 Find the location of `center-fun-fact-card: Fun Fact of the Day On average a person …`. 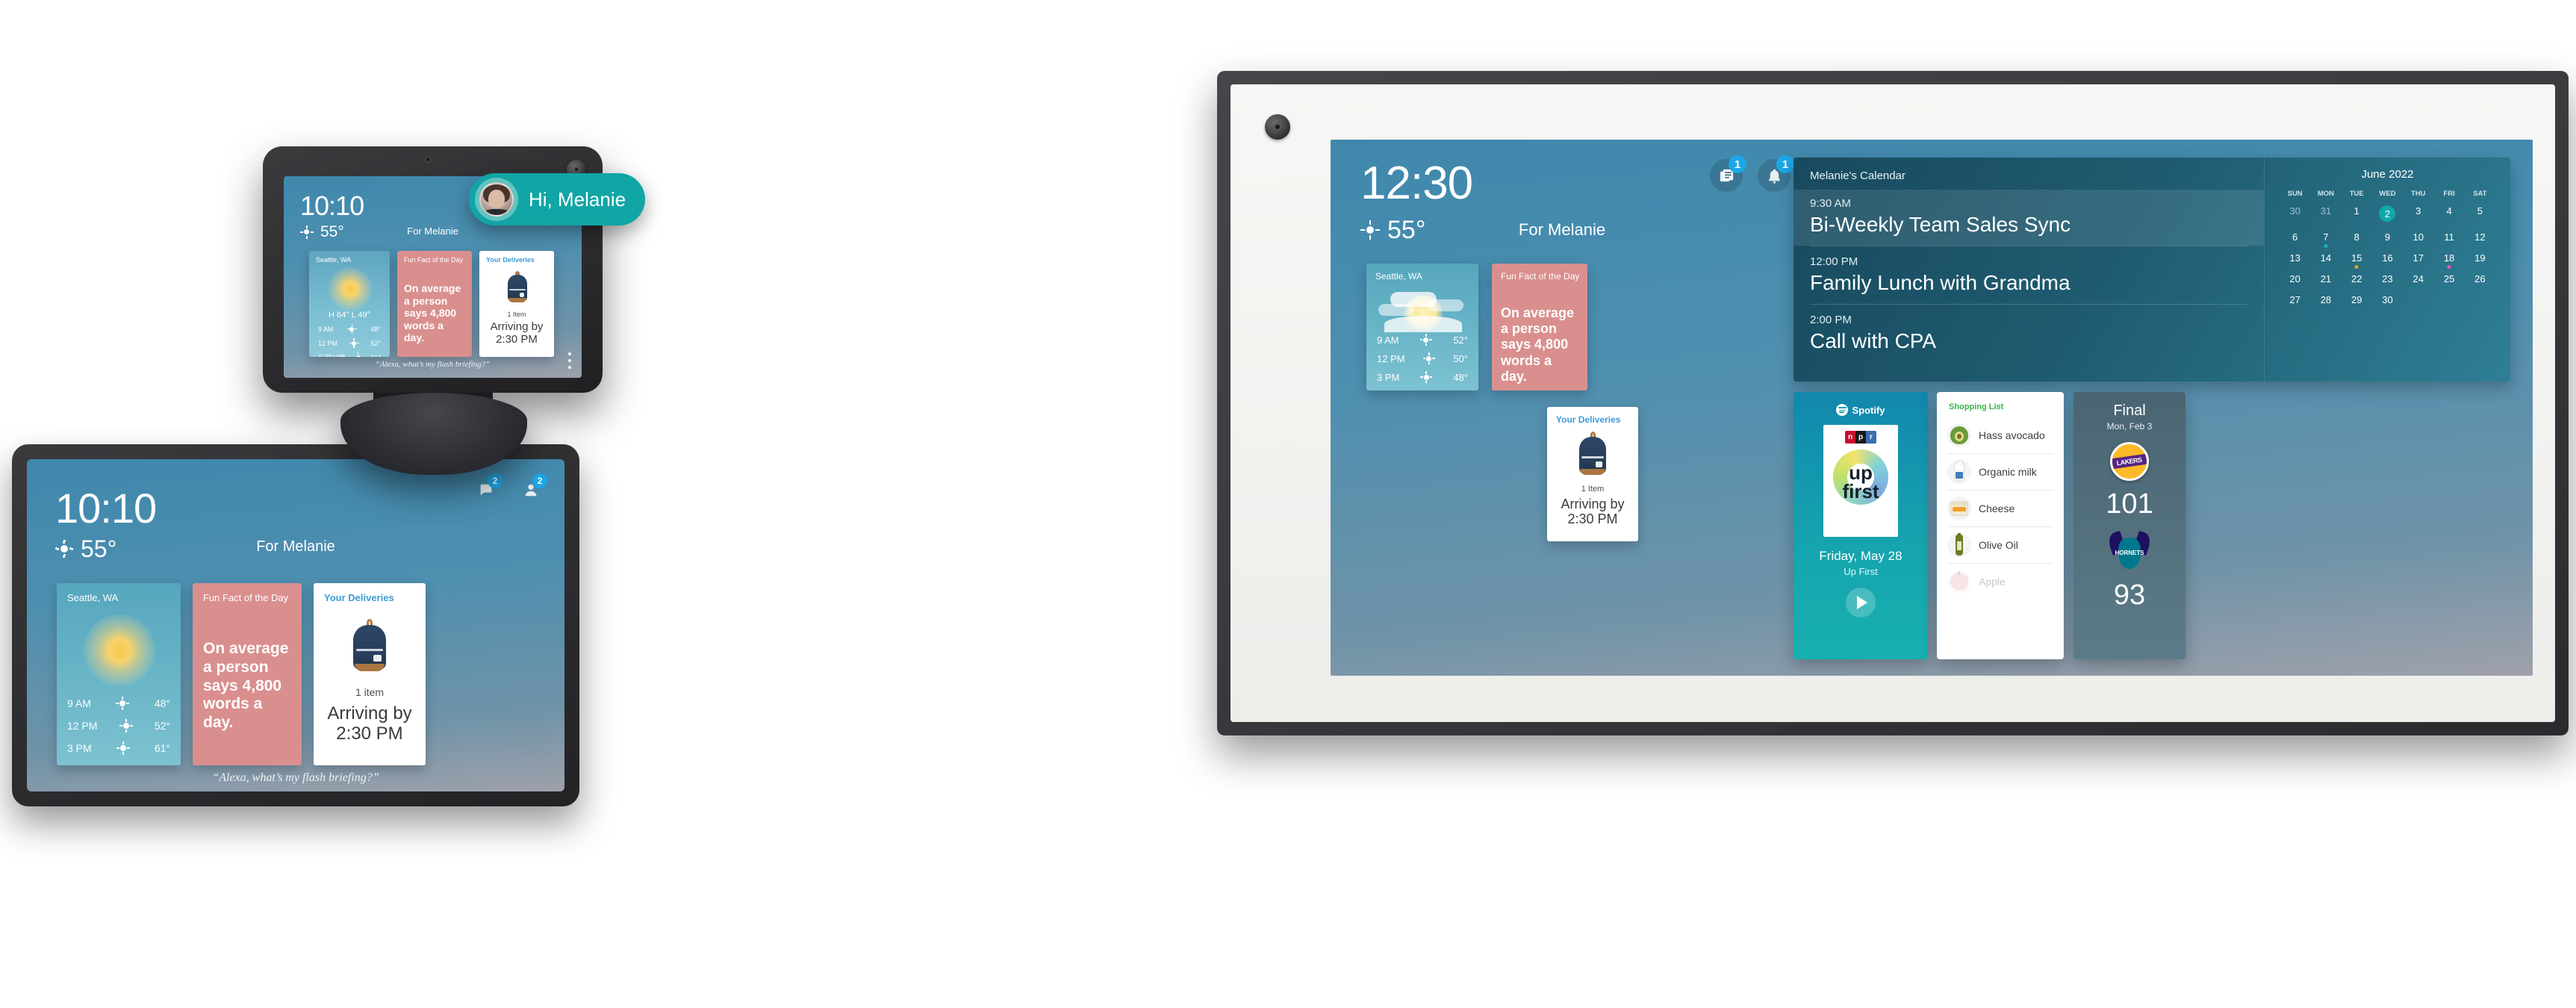

center-fun-fact-card: Fun Fact of the Day On average a person … is located at coordinates (434, 304).